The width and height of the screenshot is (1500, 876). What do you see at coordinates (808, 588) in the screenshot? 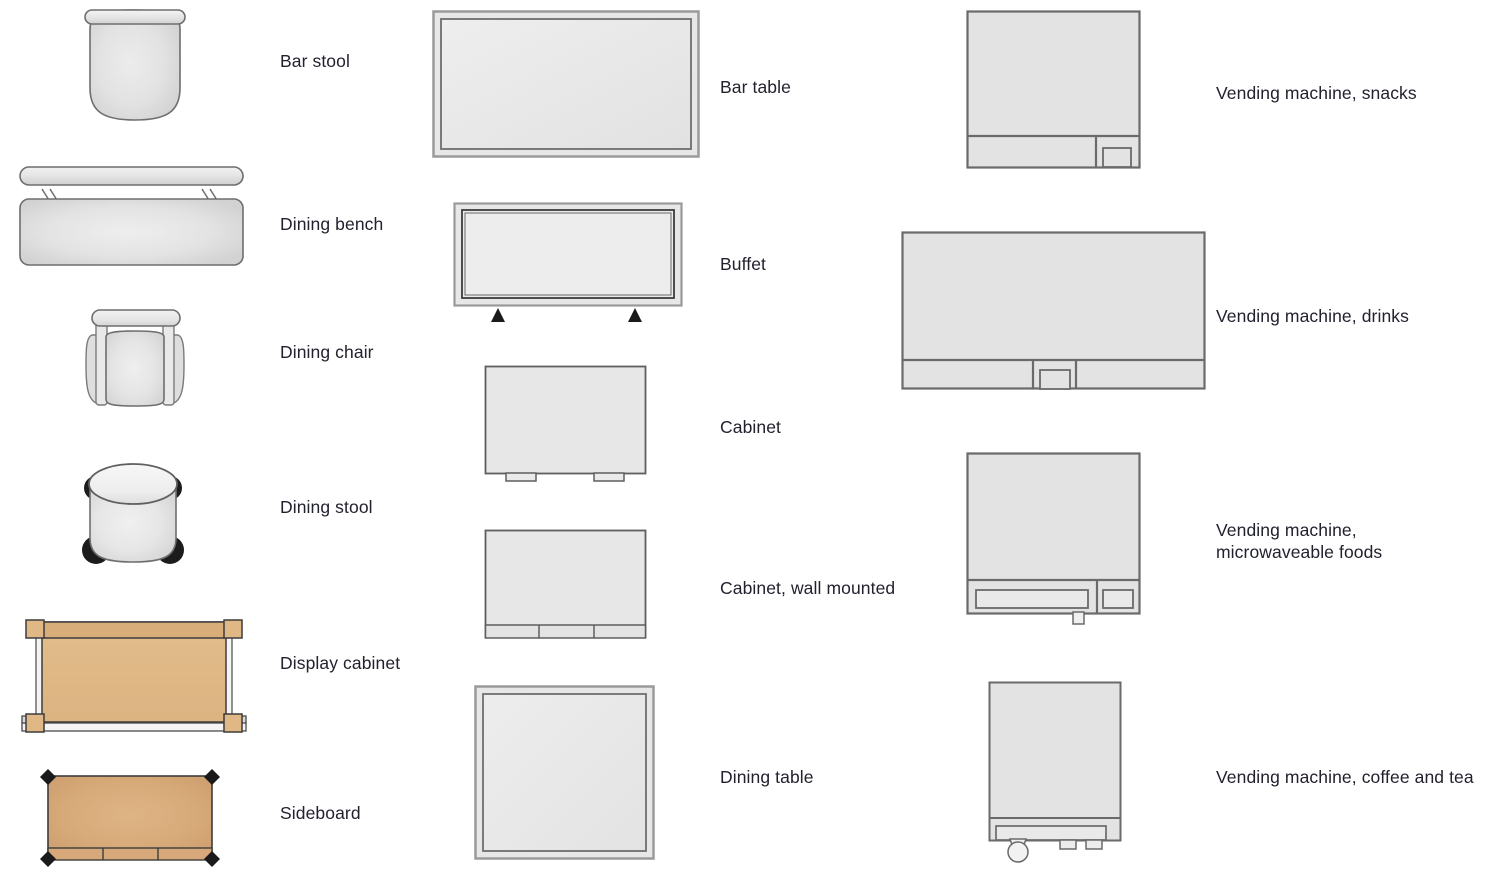
I see `shape-label-cabinet-wall-mounted: Cabinet, wall mounted` at bounding box center [808, 588].